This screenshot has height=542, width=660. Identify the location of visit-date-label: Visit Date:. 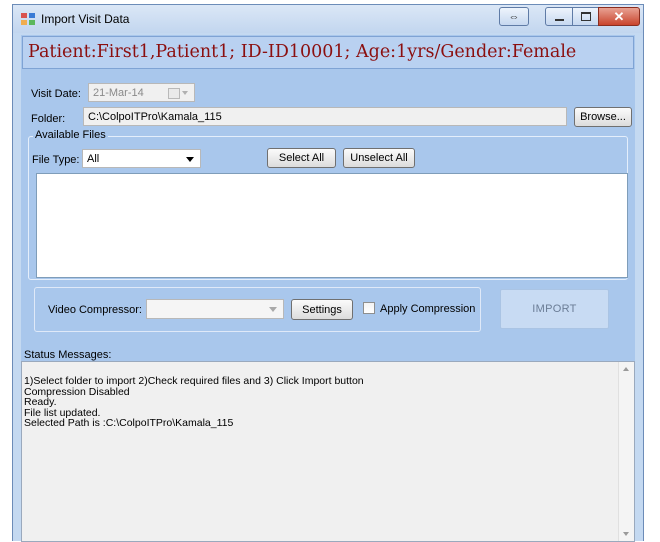
(56, 94).